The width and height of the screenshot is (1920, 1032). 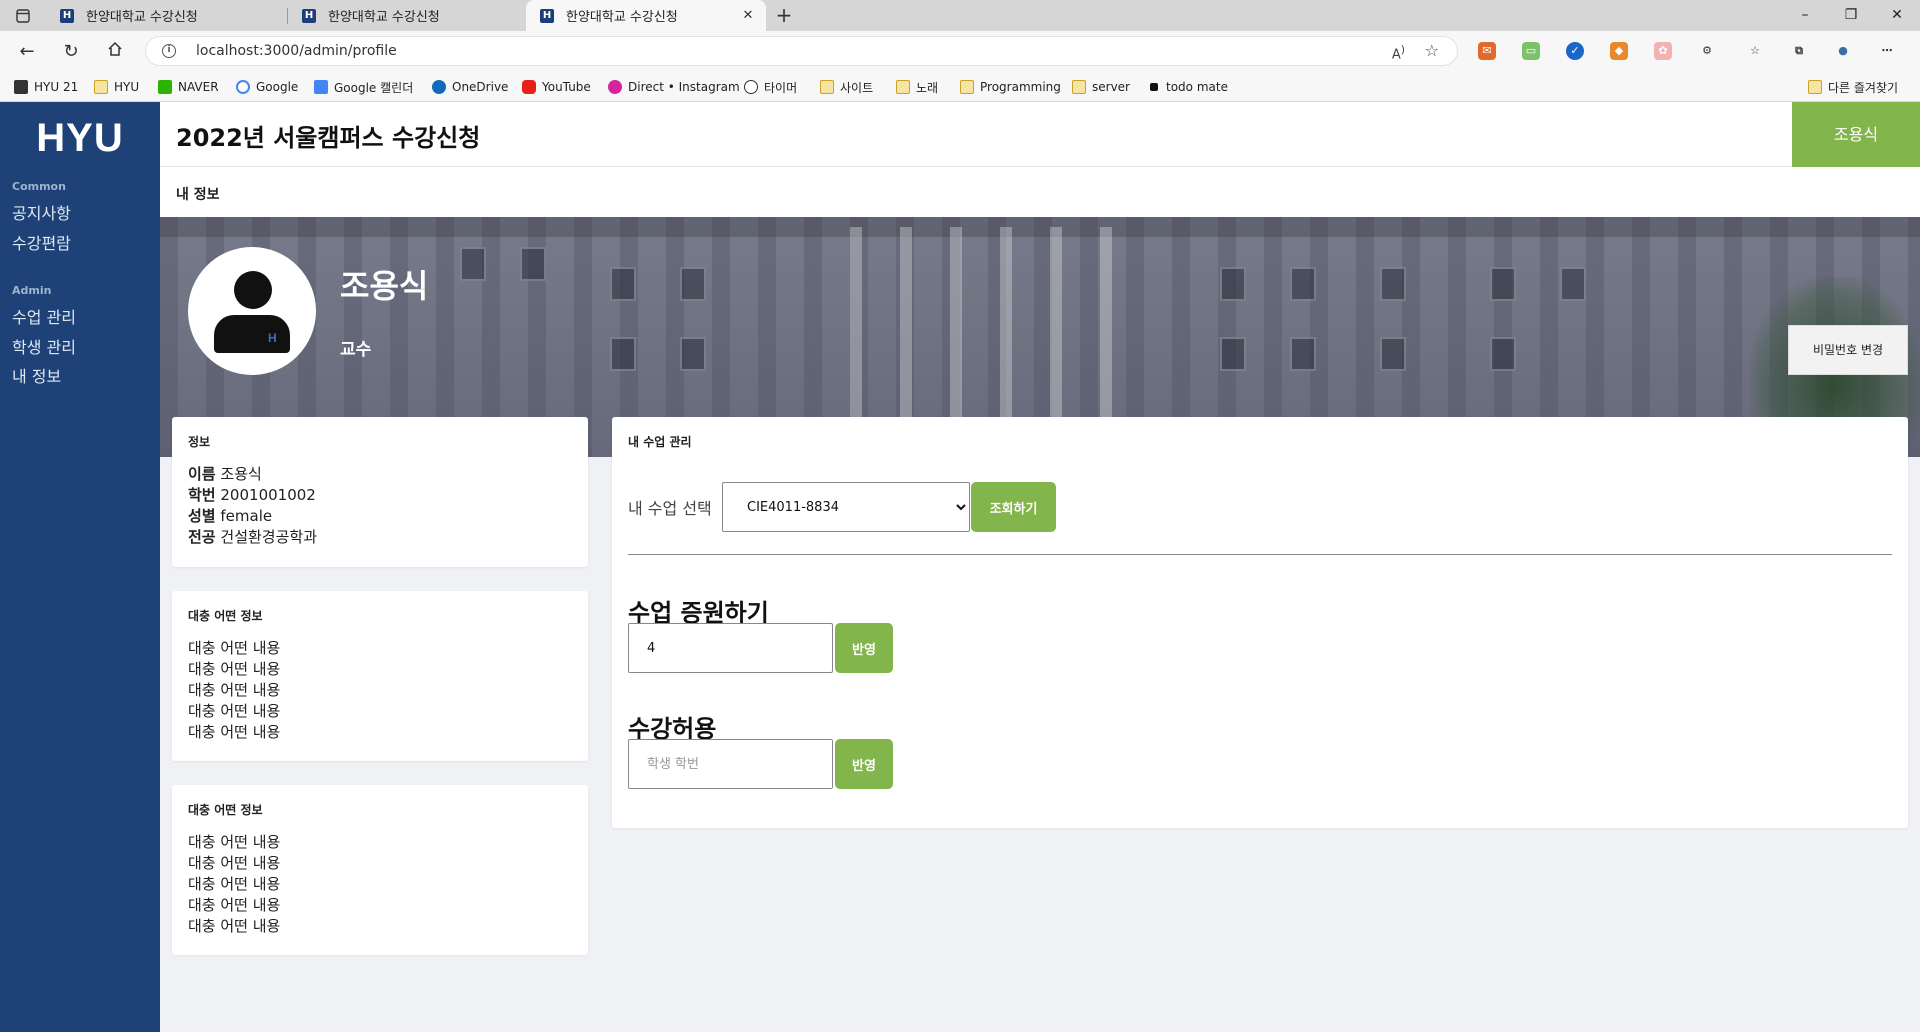 What do you see at coordinates (615, 87) in the screenshot?
I see `instagram-icon` at bounding box center [615, 87].